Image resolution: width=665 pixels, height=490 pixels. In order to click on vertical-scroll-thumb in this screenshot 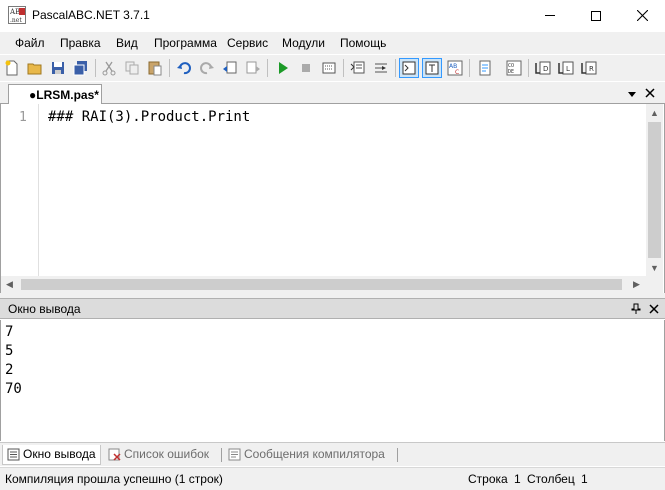, I will do `click(654, 190)`.